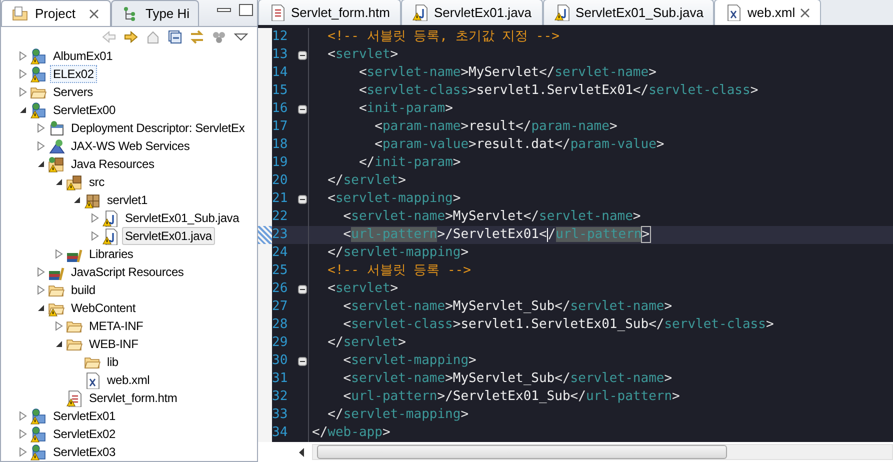  Describe the element at coordinates (56, 13) in the screenshot. I see `view-tab: Project` at that location.